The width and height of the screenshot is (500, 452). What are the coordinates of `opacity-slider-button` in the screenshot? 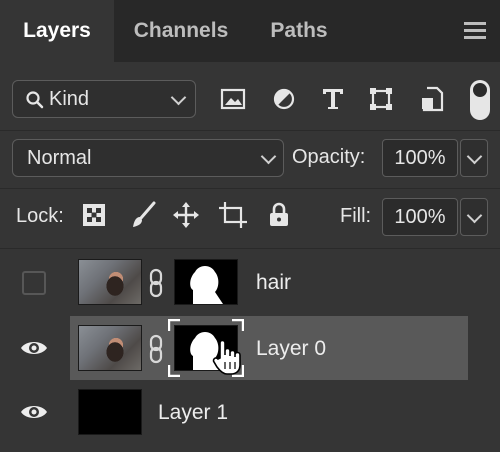 It's located at (474, 158).